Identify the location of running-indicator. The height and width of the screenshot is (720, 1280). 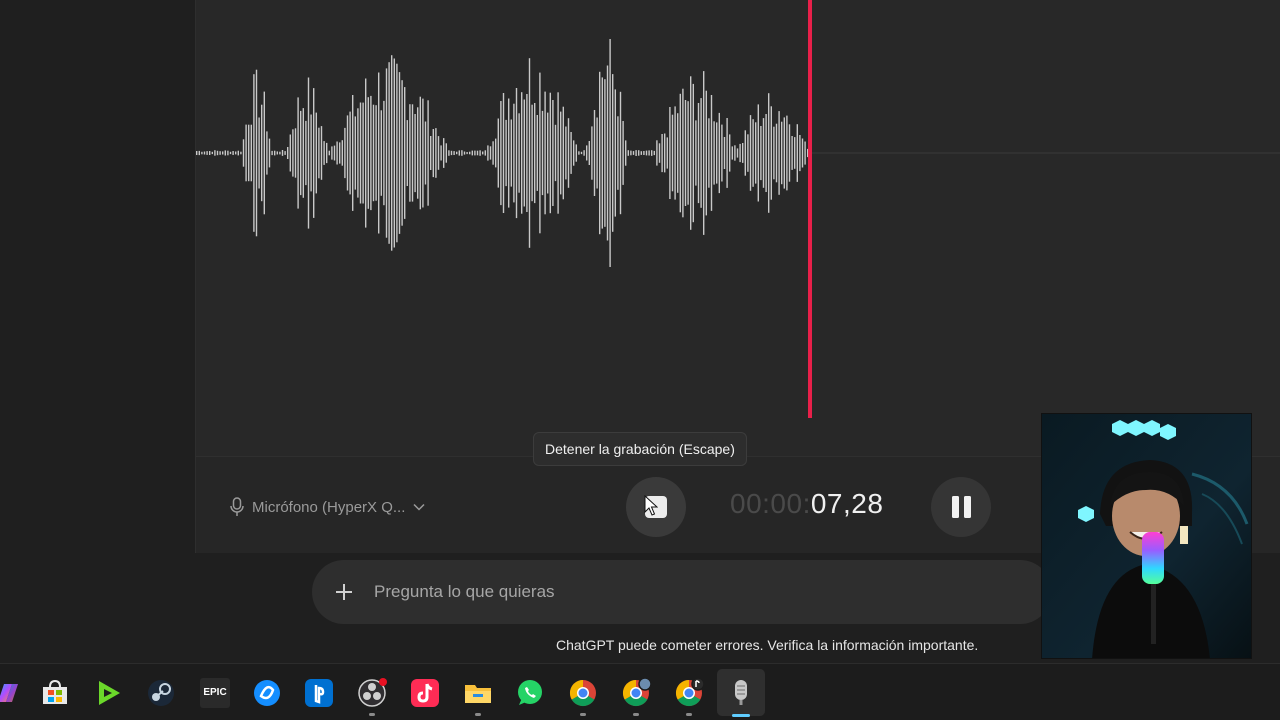
(478, 714).